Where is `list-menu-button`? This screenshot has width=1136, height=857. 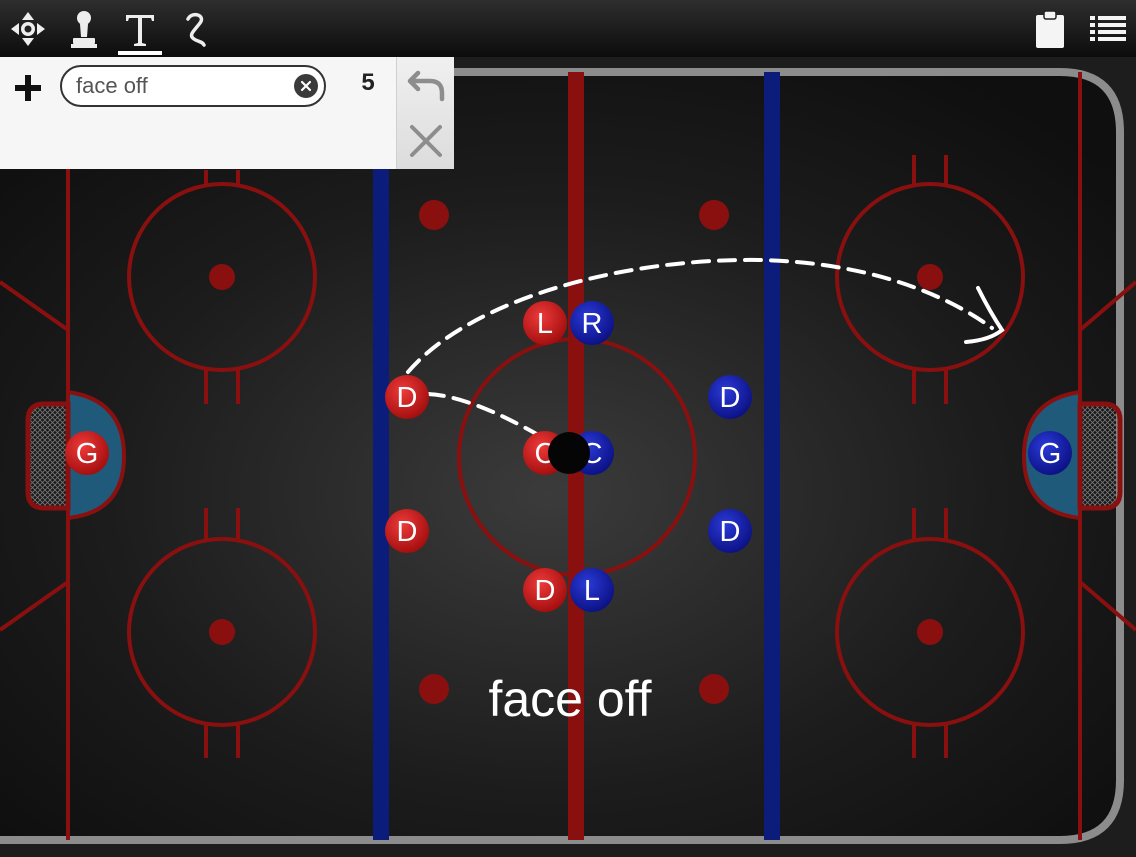
list-menu-button is located at coordinates (1108, 28).